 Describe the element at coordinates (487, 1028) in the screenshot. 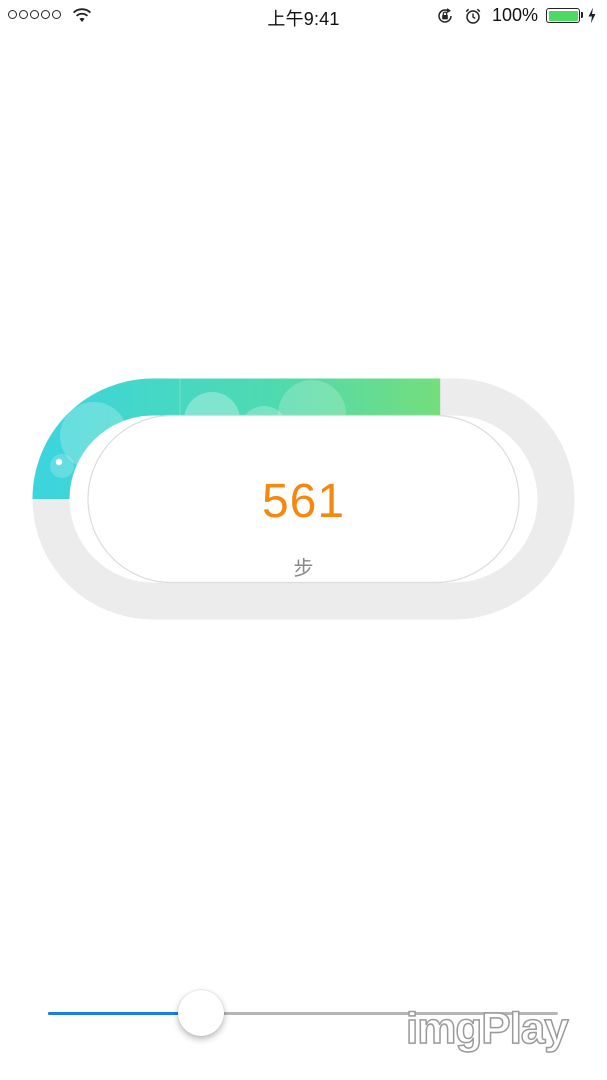

I see `imgplay-watermark: imgPlay` at that location.